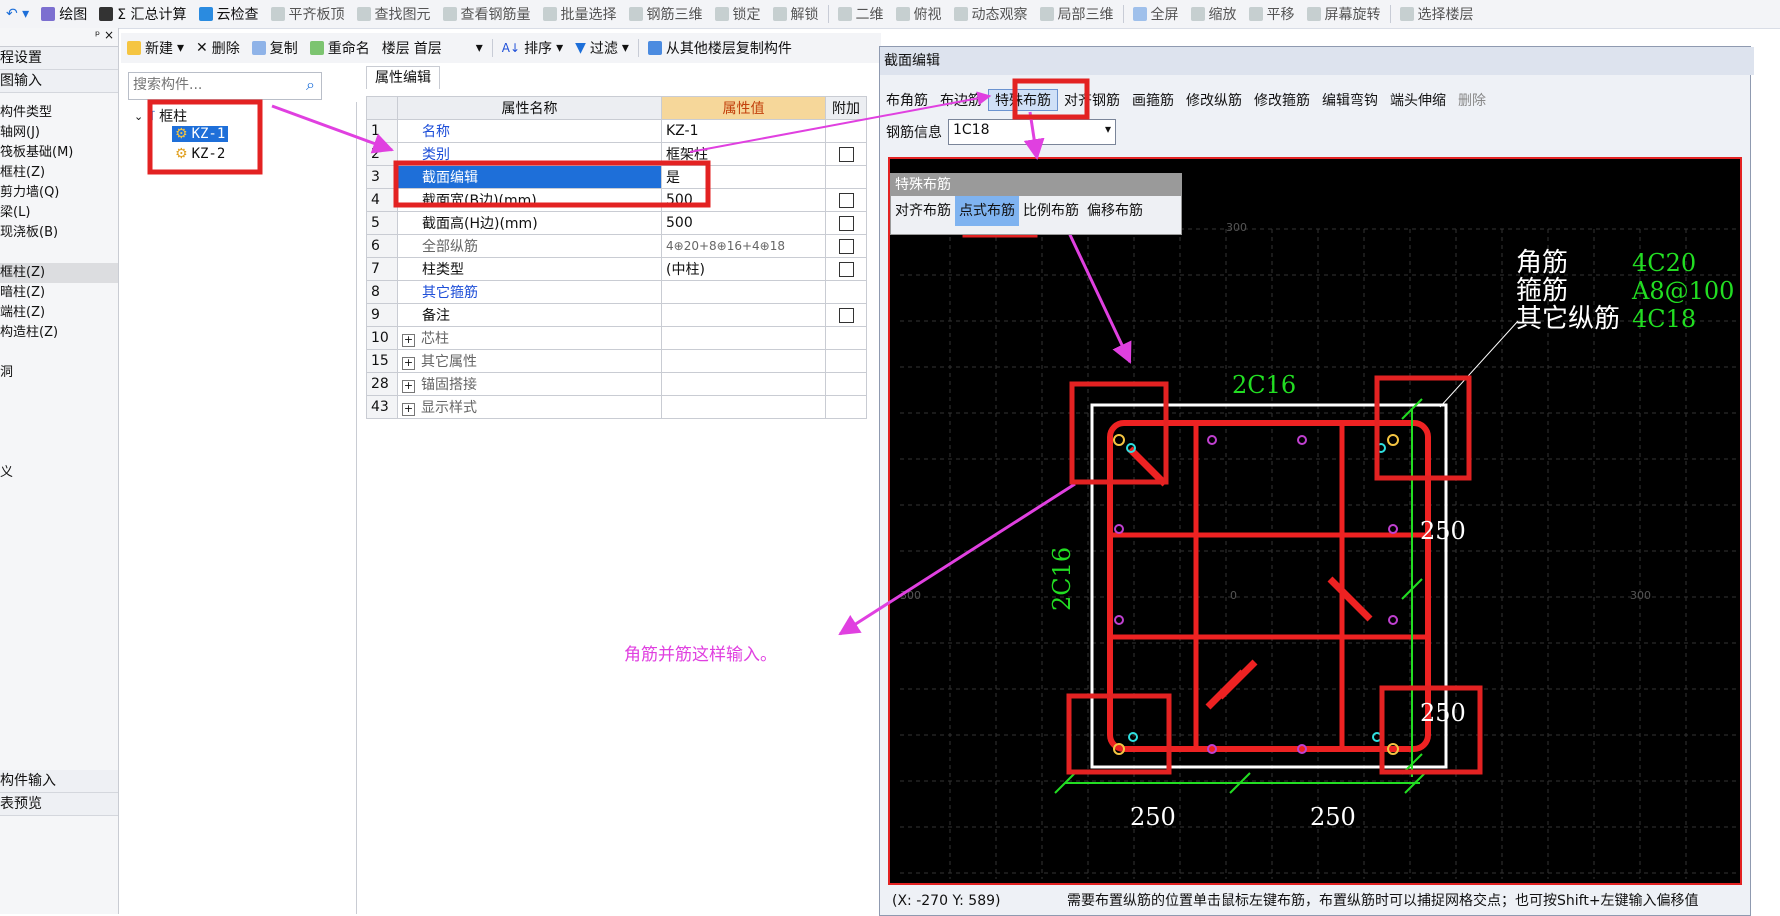 The image size is (1780, 916). What do you see at coordinates (403, 77) in the screenshot?
I see `tab-property-edit: 属性编辑` at bounding box center [403, 77].